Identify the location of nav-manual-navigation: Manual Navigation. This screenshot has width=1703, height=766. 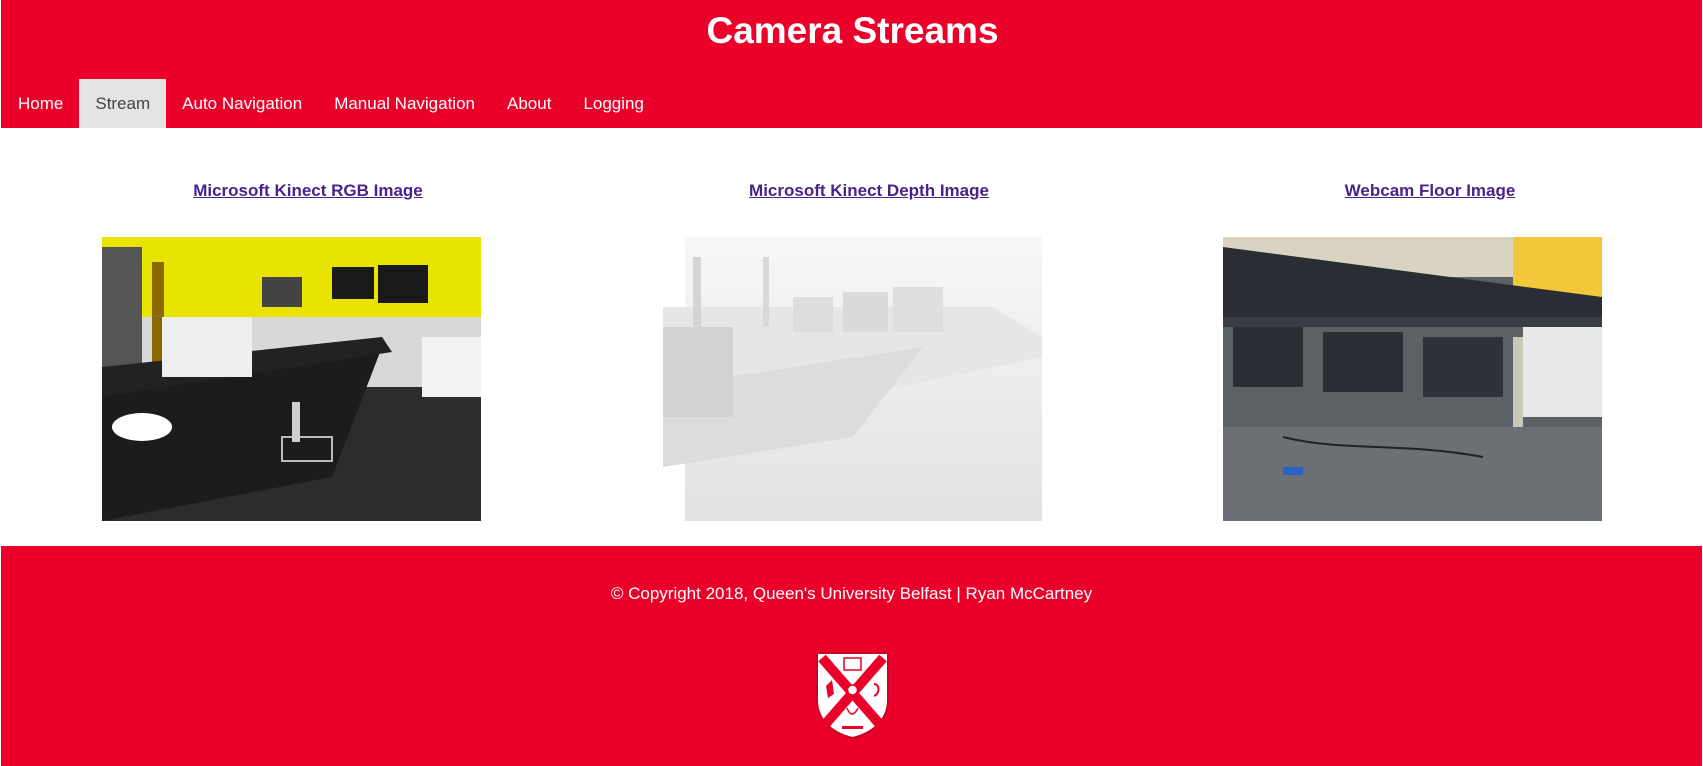
(404, 103).